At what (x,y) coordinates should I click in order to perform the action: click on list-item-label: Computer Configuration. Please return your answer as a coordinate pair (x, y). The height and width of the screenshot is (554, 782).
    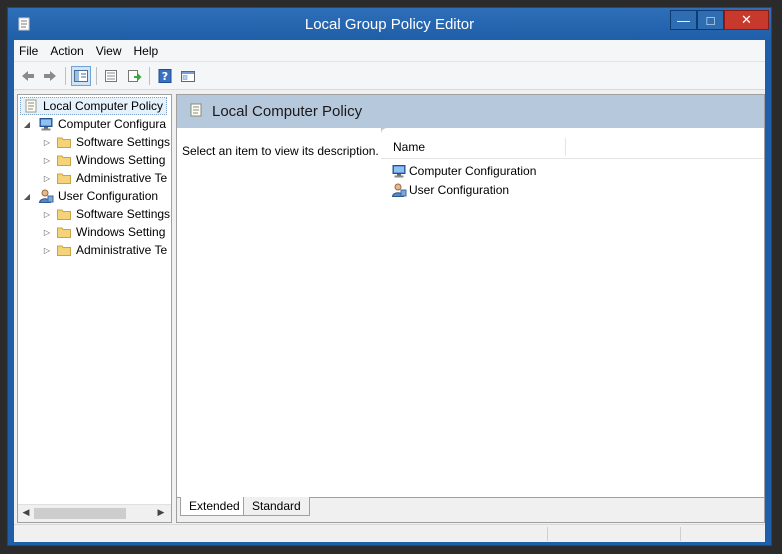
    Looking at the image, I should click on (473, 171).